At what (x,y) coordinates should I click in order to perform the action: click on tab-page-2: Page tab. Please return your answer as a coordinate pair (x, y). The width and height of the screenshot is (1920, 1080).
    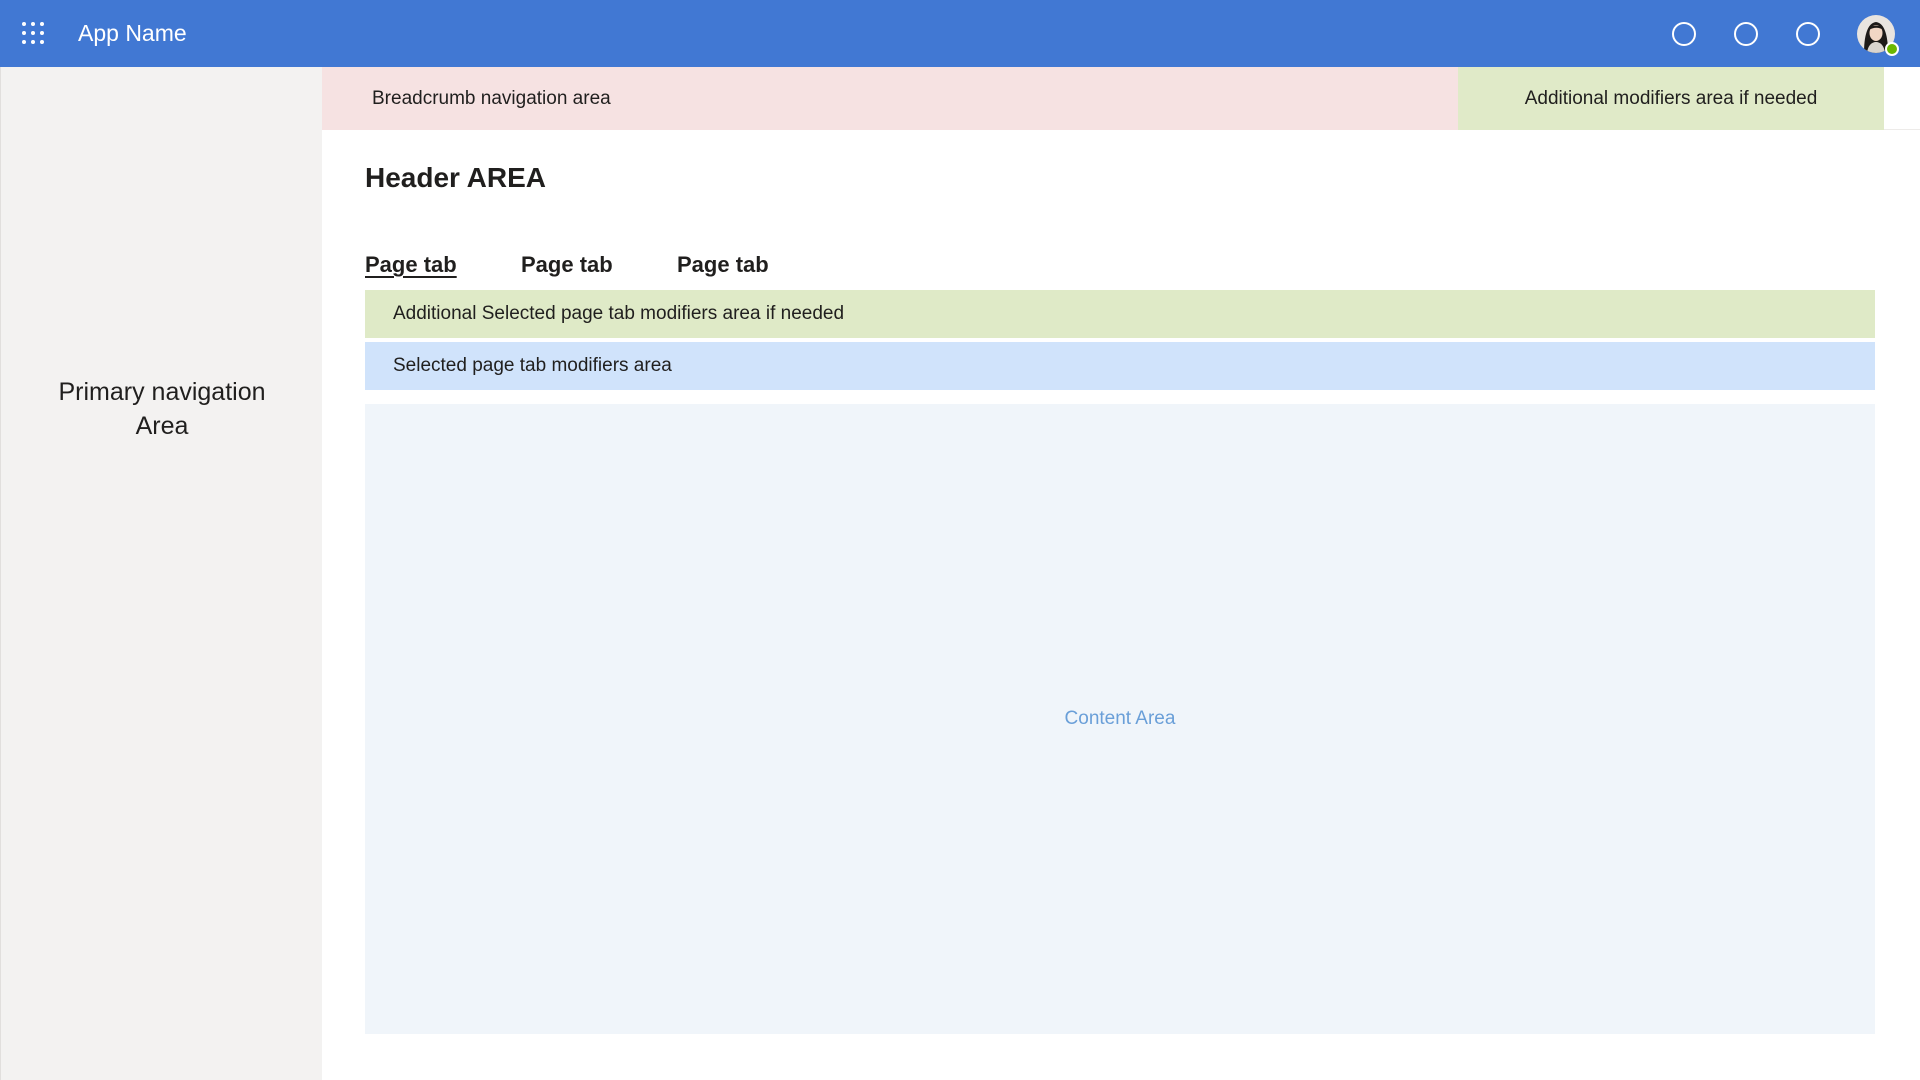
    Looking at the image, I should click on (567, 265).